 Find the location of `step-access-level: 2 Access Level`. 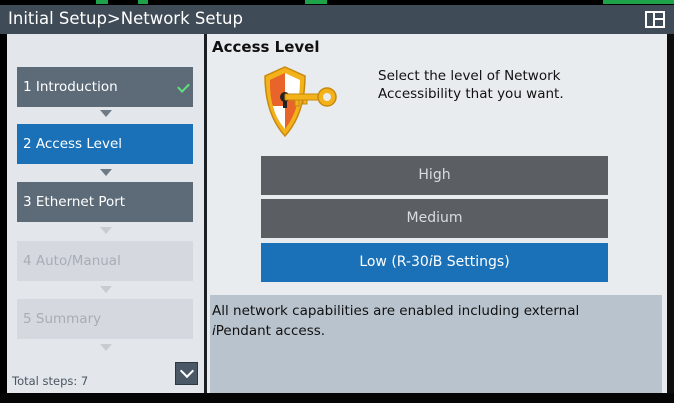

step-access-level: 2 Access Level is located at coordinates (105, 144).